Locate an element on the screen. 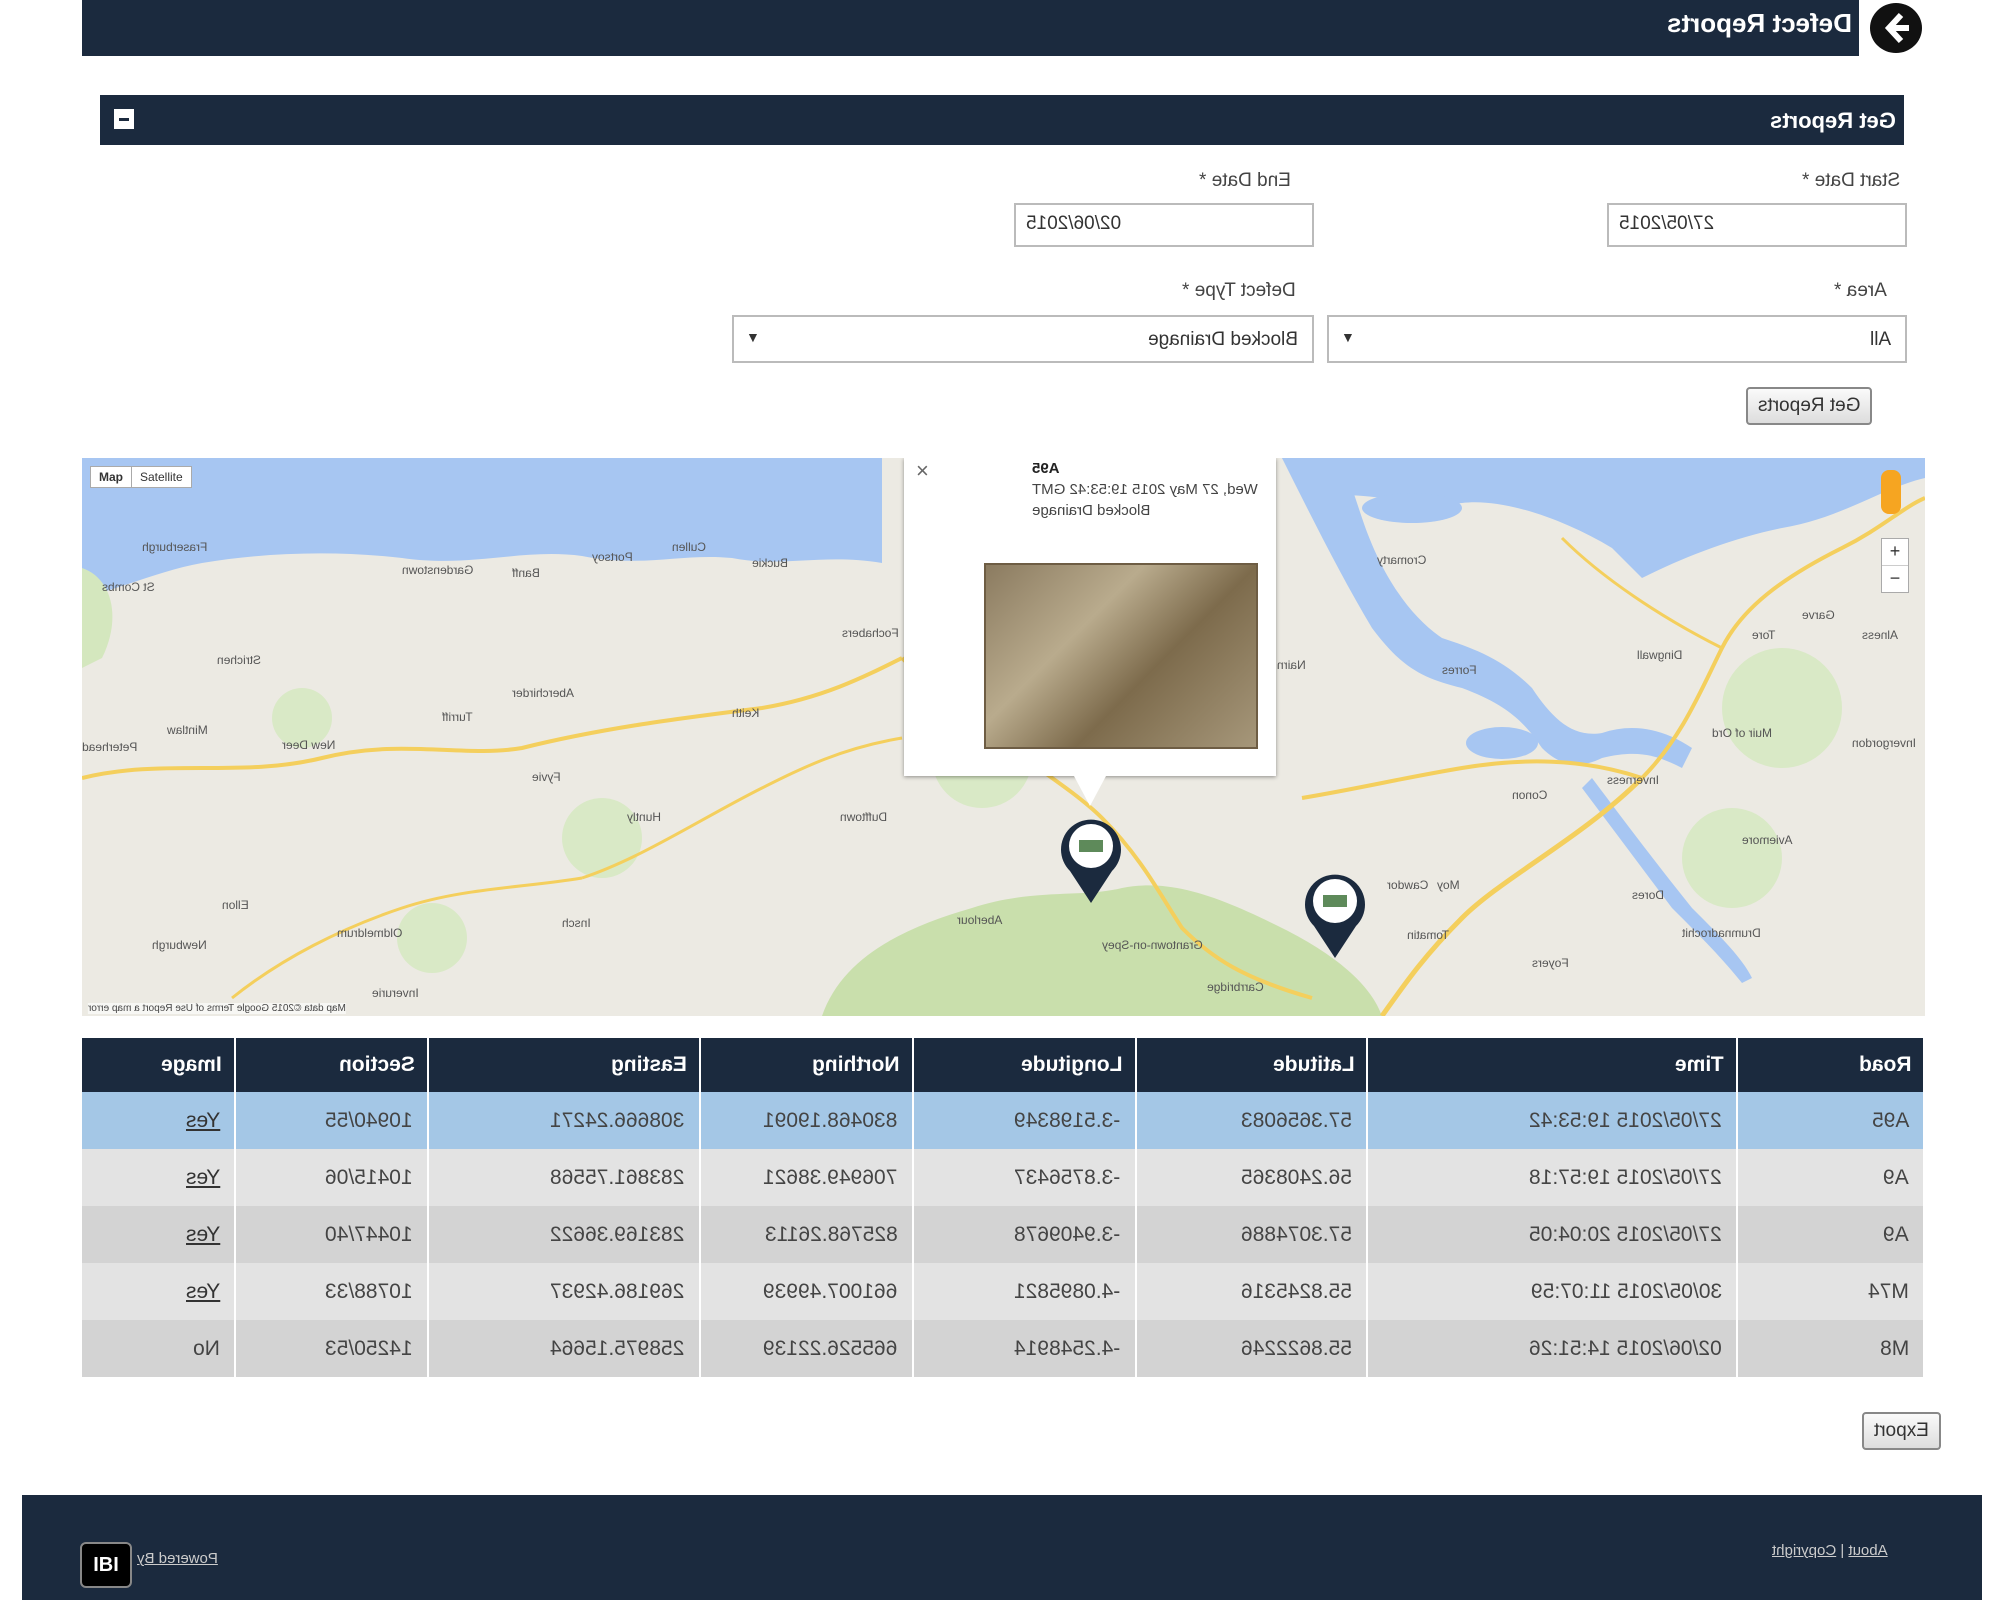 This screenshot has height=1600, width=2000. cell-northing: 830468.19091 is located at coordinates (806, 1120).